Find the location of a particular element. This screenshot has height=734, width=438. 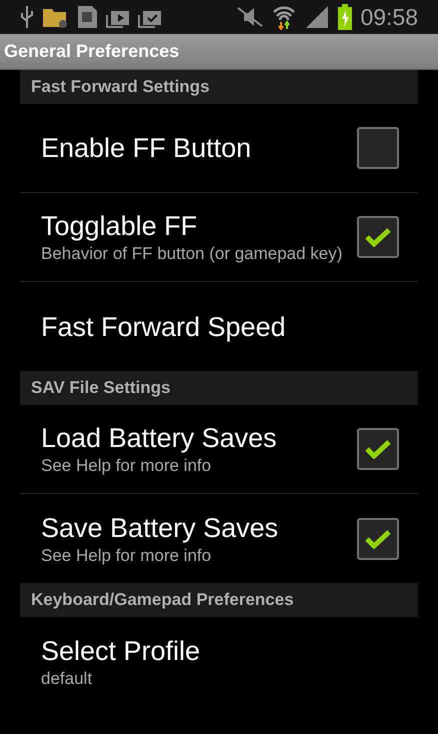

preference-title: Select Profile is located at coordinates (220, 651).